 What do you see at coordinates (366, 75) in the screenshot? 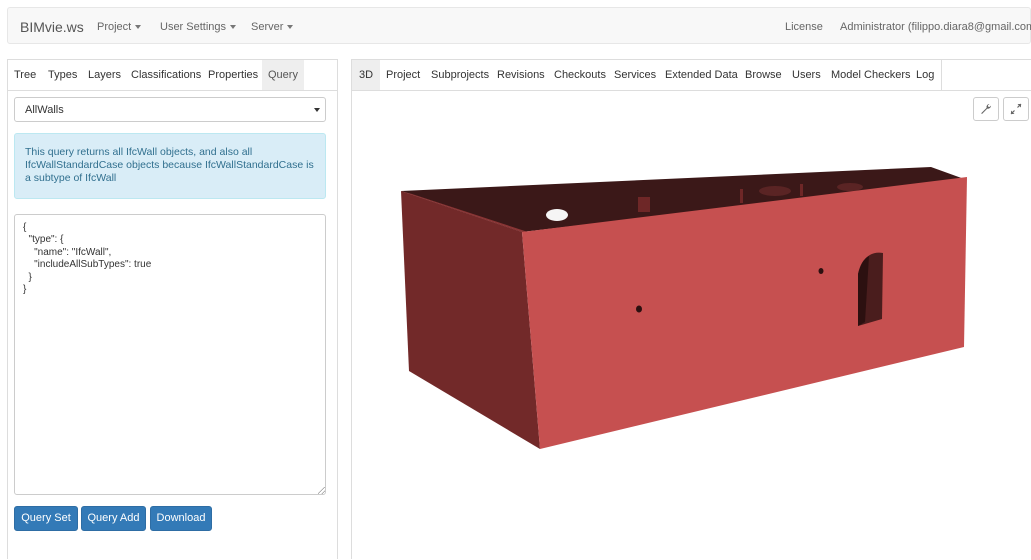
I see `tab-3d: 3D` at bounding box center [366, 75].